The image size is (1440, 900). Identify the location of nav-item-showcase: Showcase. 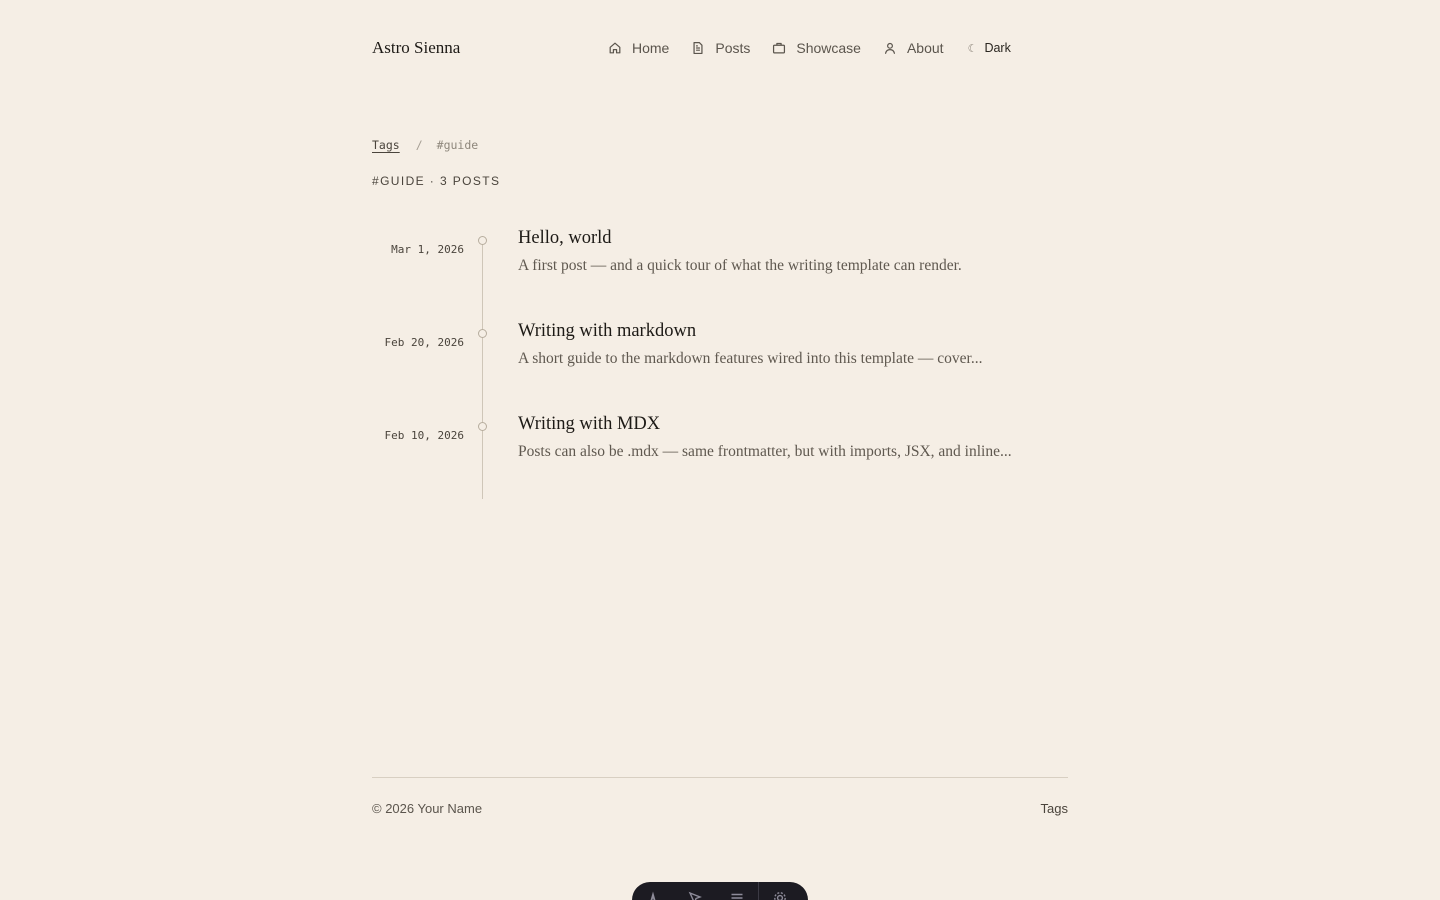
(816, 48).